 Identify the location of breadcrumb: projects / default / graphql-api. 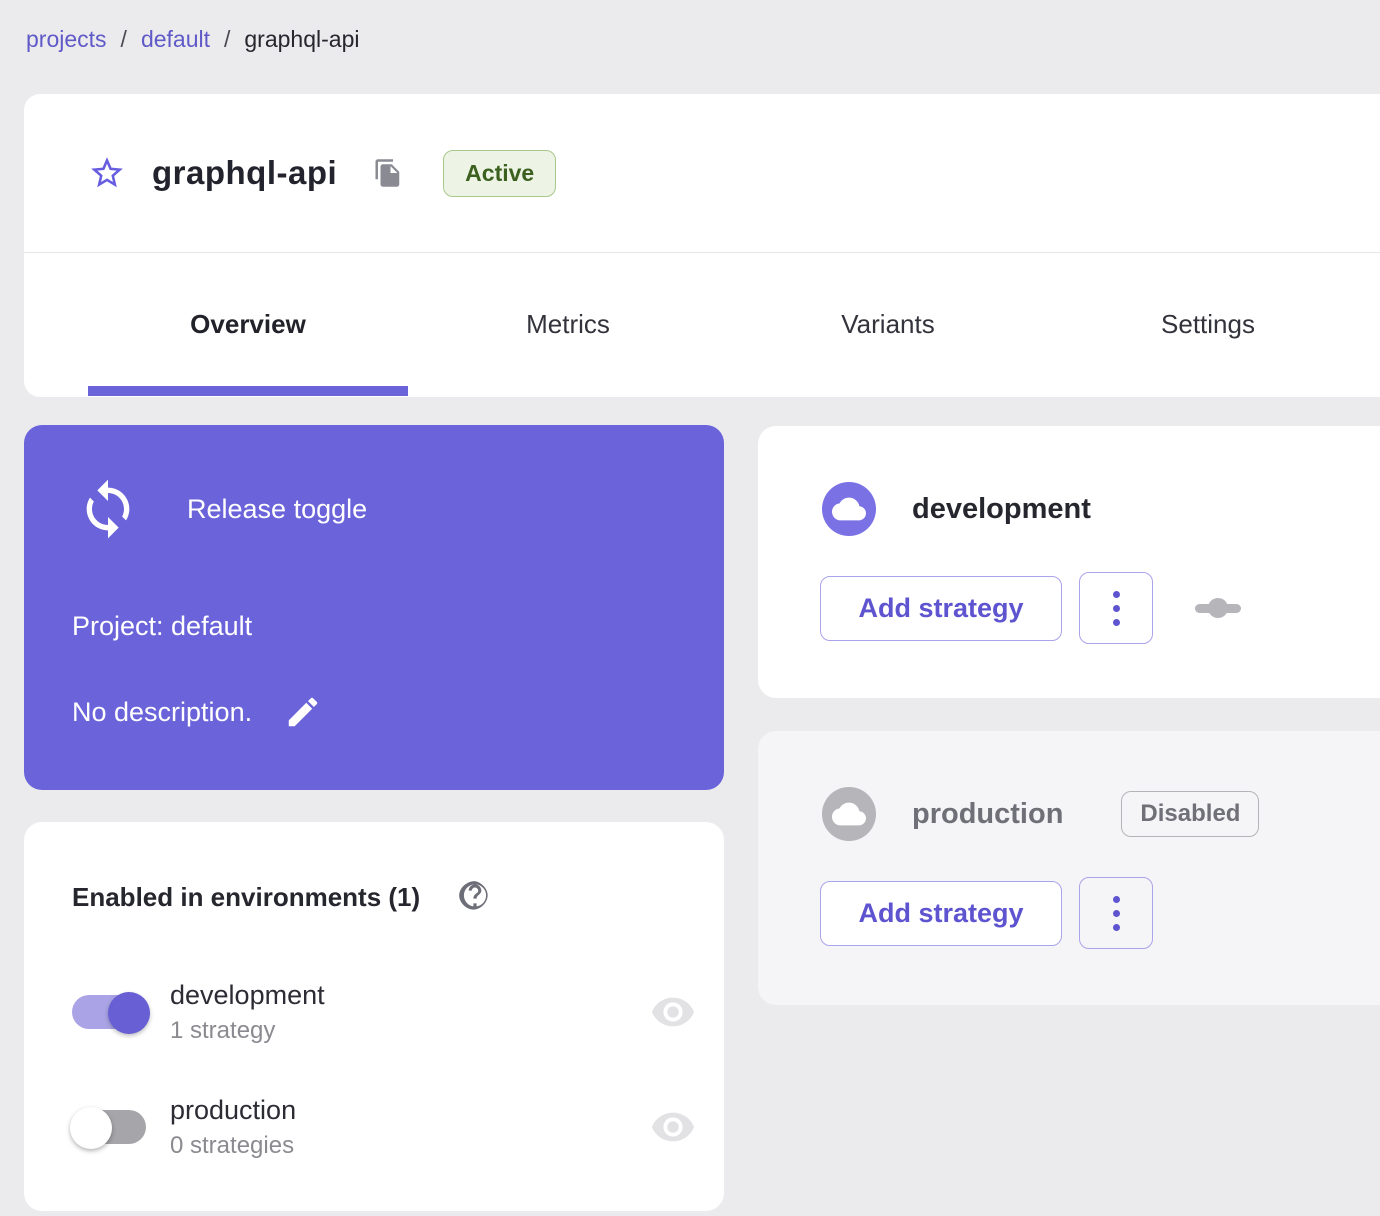
(192, 39).